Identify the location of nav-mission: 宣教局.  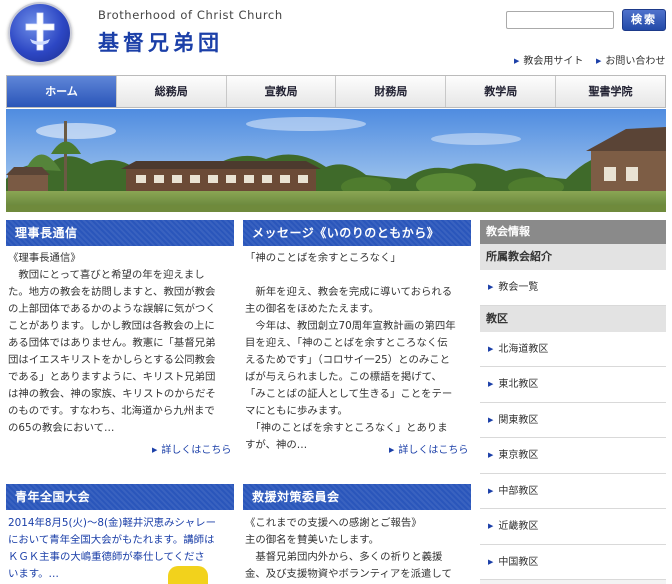
(280, 91).